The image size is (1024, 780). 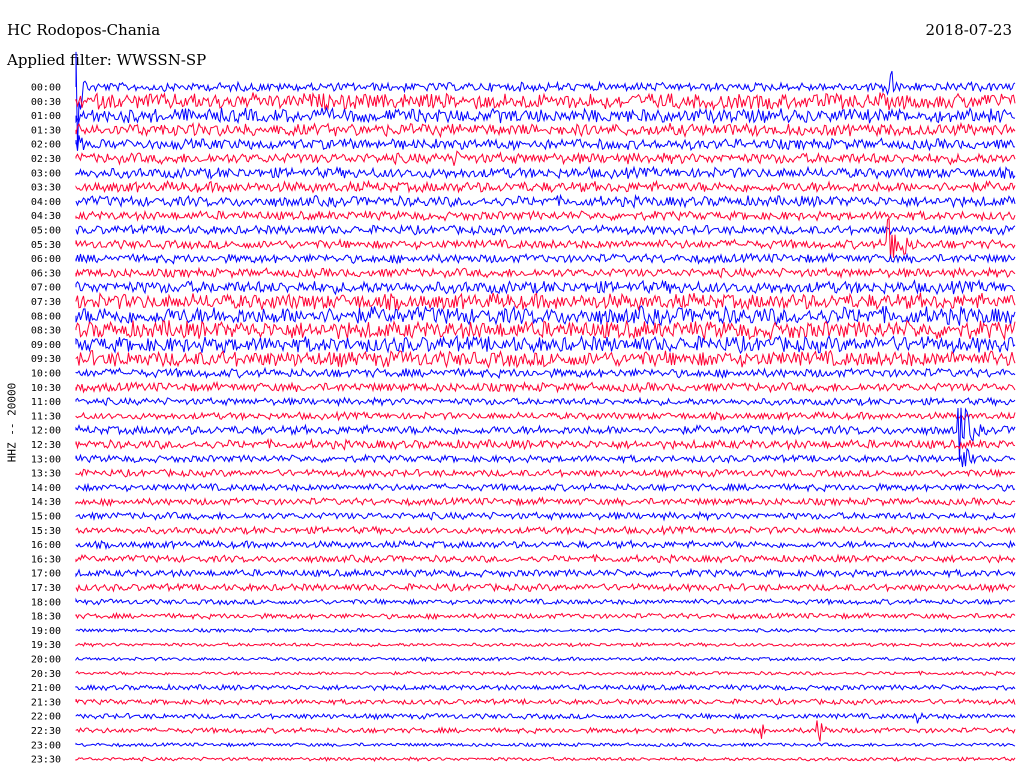 What do you see at coordinates (46, 216) in the screenshot?
I see `time-label: 04:30` at bounding box center [46, 216].